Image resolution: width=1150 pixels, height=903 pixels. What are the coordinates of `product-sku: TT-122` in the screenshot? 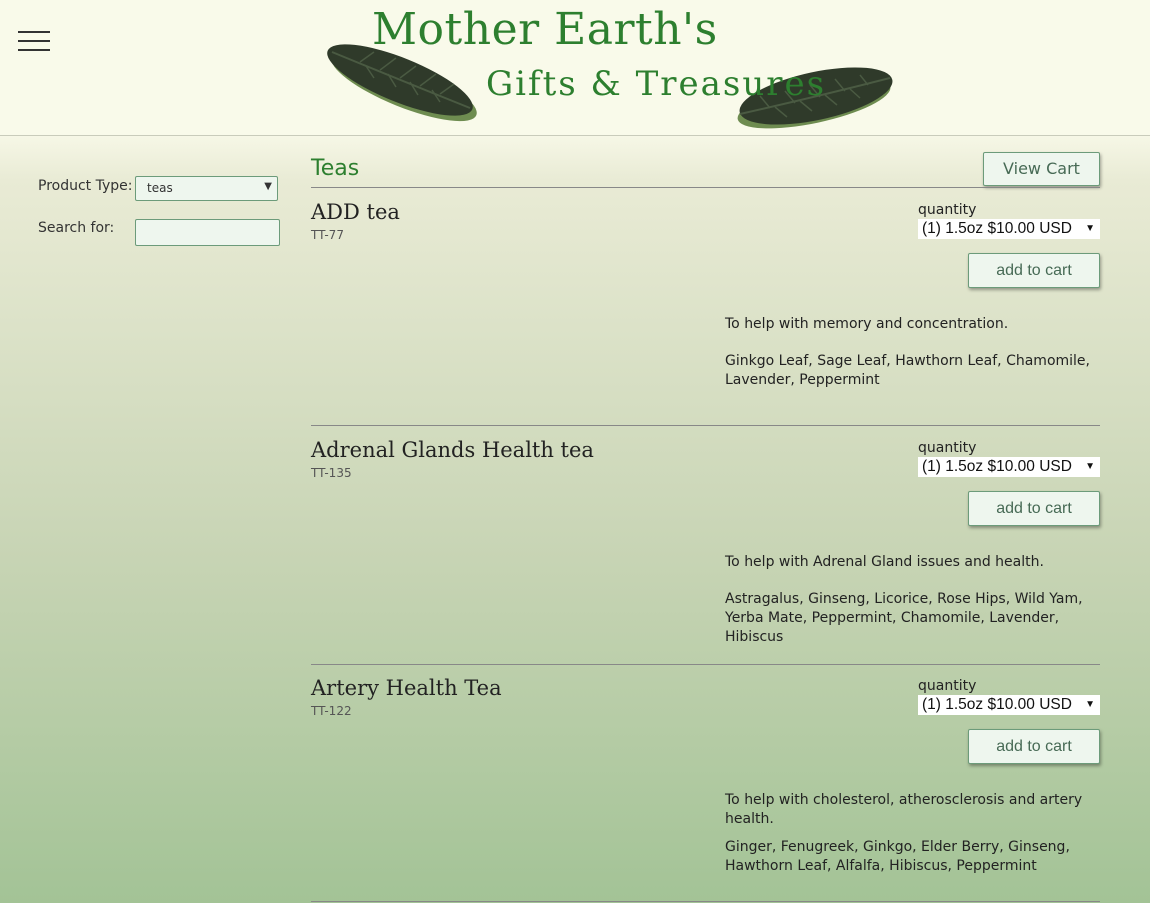 It's located at (331, 711).